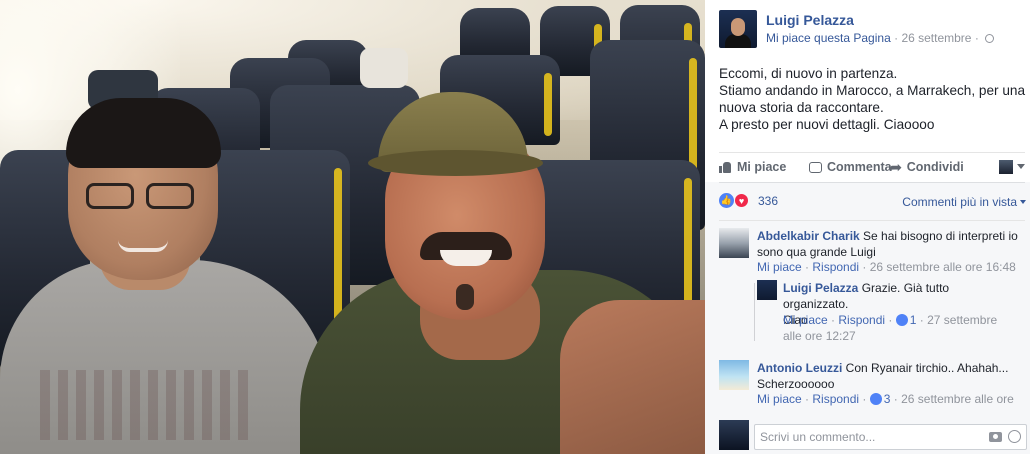 The height and width of the screenshot is (454, 1030). What do you see at coordinates (959, 202) in the screenshot?
I see `sort-label: Commenti più in vista` at bounding box center [959, 202].